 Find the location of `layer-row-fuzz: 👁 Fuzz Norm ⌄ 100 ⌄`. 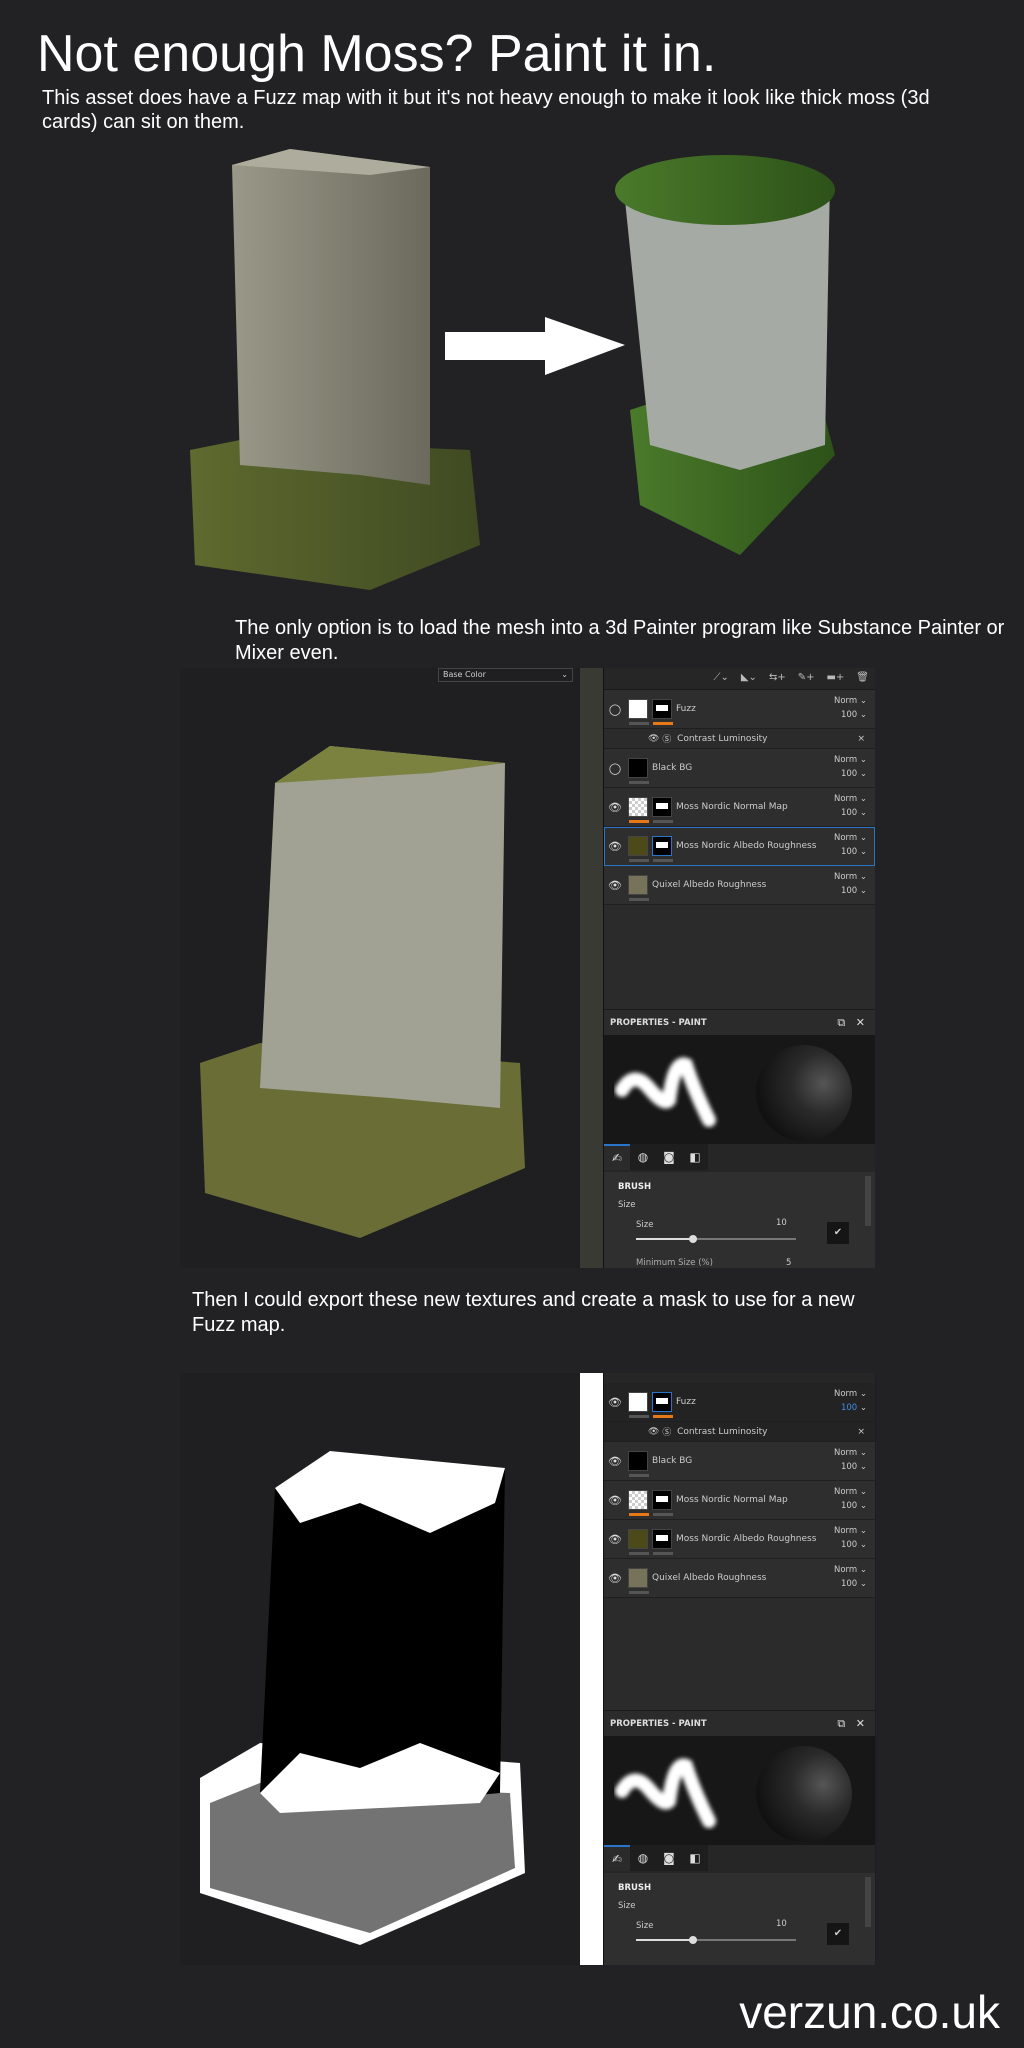

layer-row-fuzz: 👁 Fuzz Norm ⌄ 100 ⌄ is located at coordinates (739, 1402).